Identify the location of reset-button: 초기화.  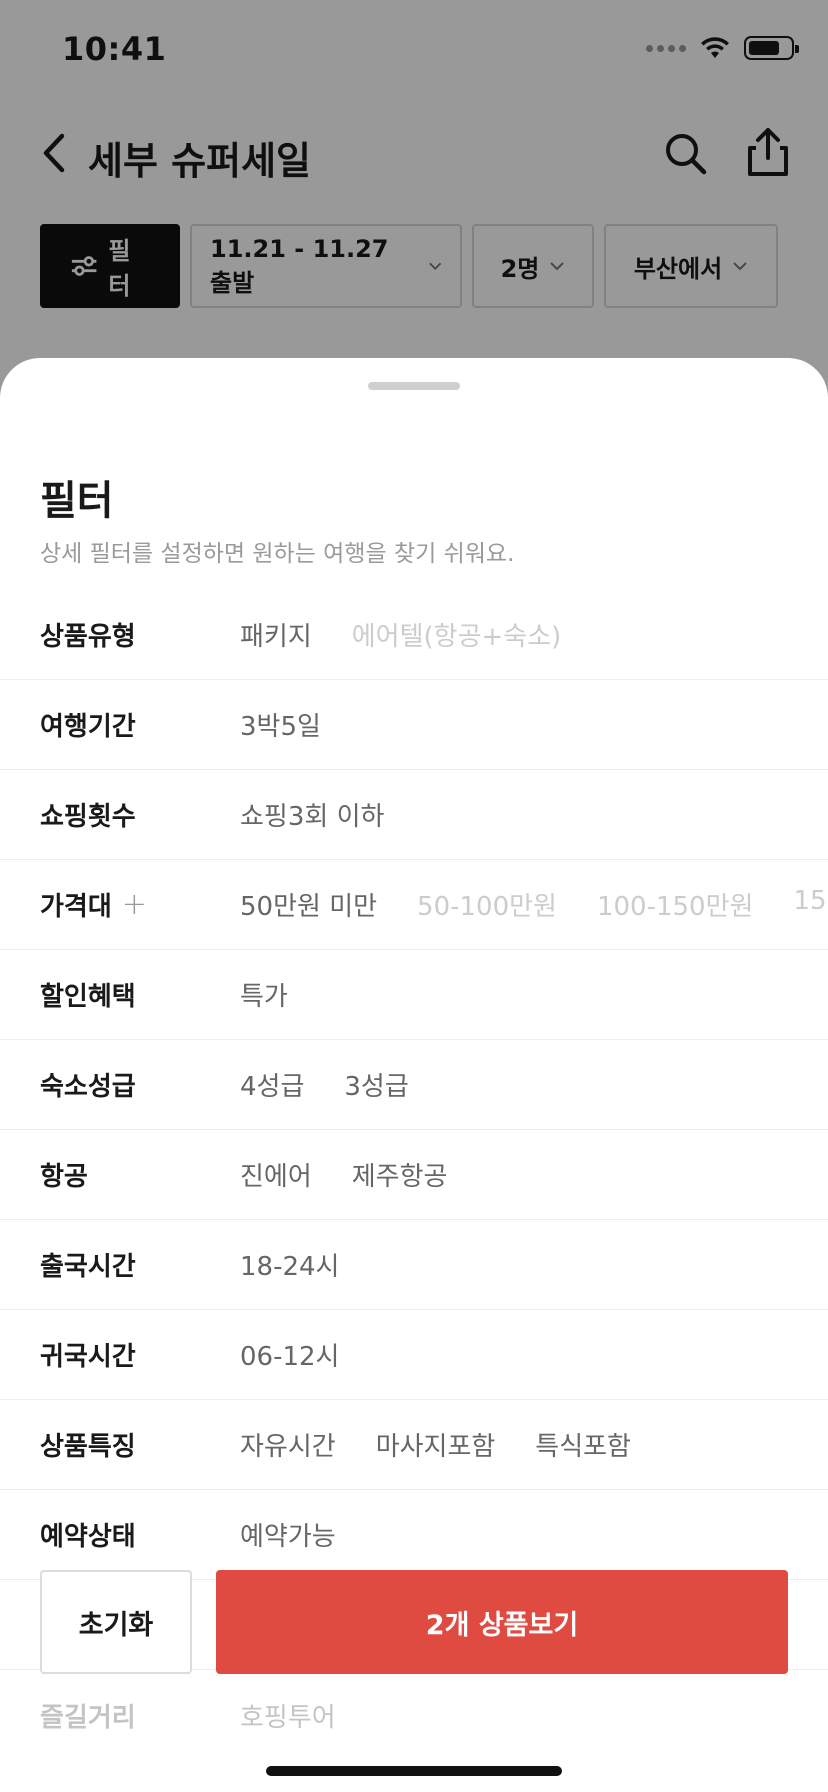
(116, 1622).